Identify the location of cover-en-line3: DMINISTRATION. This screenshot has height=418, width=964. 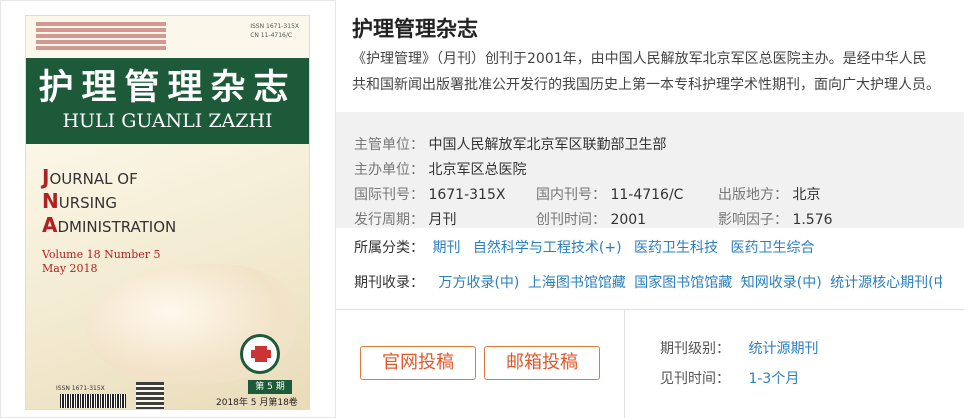
(117, 227).